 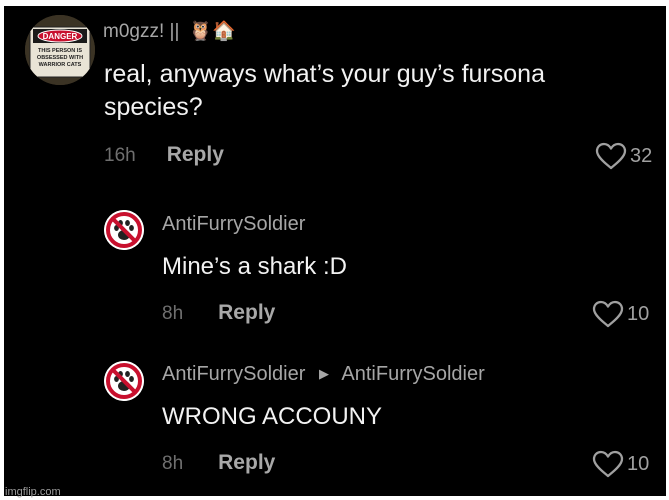 I want to click on username-text: m0gzz! ||, so click(x=141, y=31).